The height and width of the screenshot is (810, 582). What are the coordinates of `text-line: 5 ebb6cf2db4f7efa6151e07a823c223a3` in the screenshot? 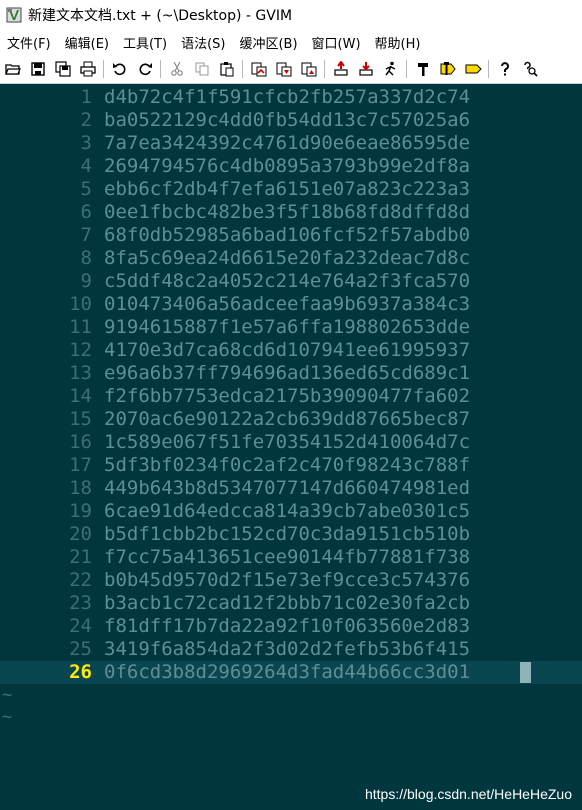 It's located at (291, 189).